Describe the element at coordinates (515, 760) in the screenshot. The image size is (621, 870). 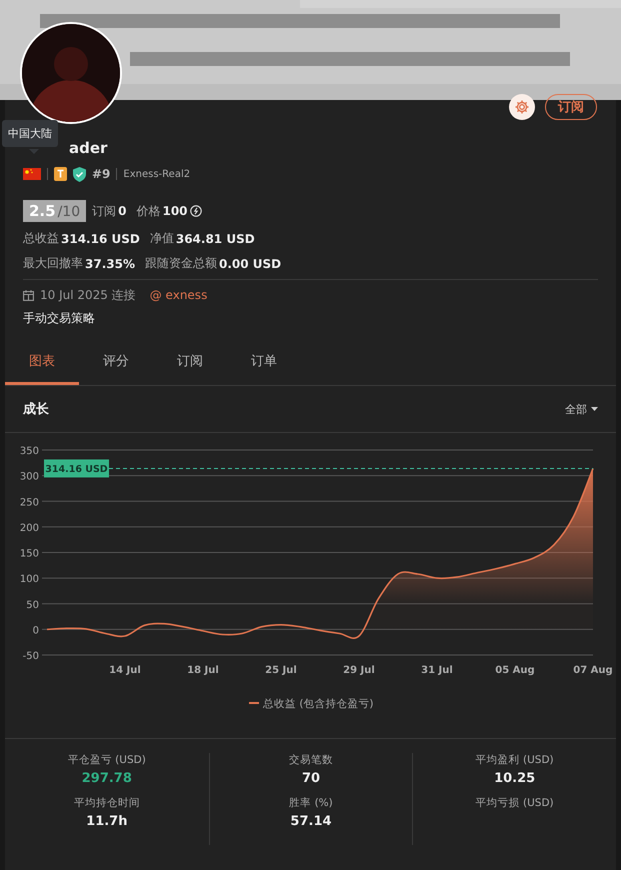
I see `stat-label: 平均盈利 (USD)` at that location.